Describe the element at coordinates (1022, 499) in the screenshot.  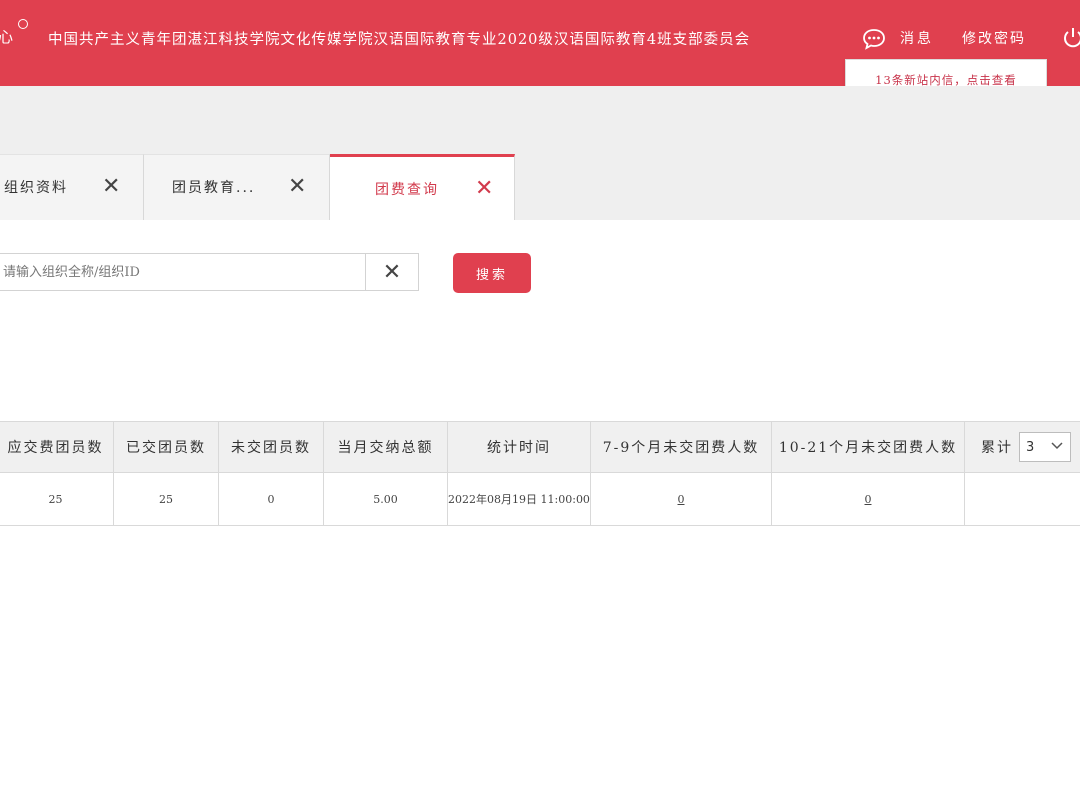
I see `table-cell` at that location.